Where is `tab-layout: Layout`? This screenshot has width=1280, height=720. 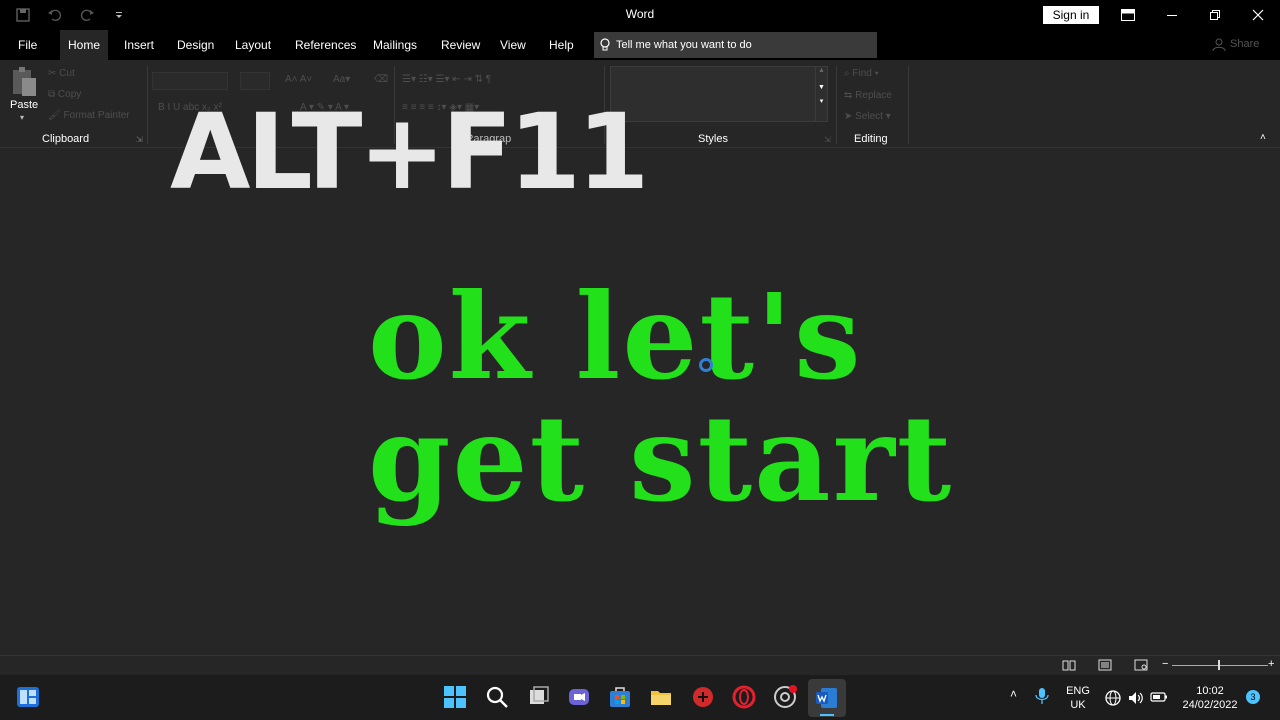
tab-layout: Layout is located at coordinates (253, 45).